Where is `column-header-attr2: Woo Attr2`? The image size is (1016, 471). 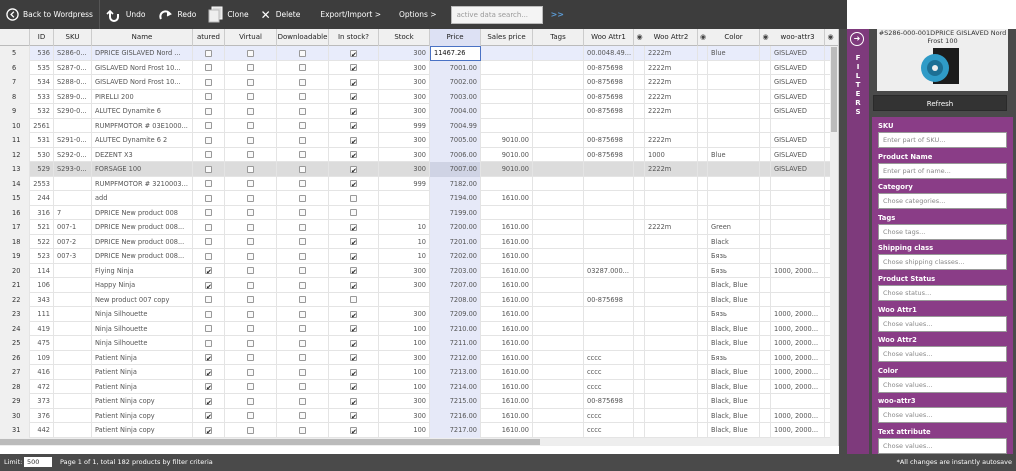 column-header-attr2: Woo Attr2 is located at coordinates (671, 37).